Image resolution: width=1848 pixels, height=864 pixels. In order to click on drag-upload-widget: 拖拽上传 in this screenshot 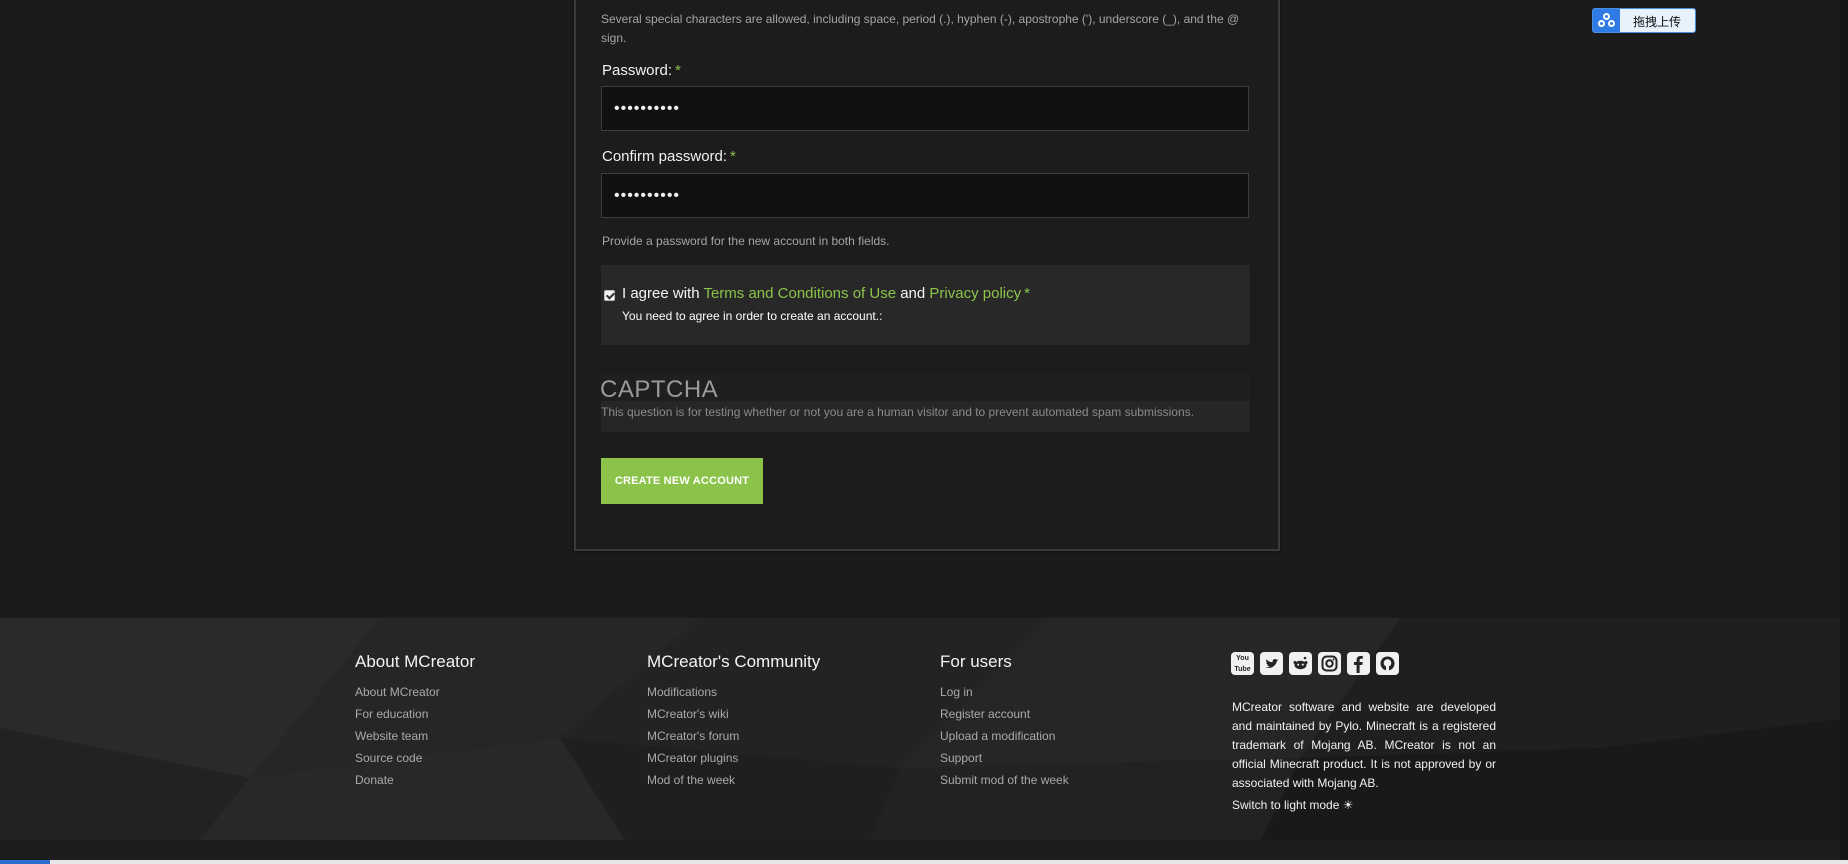, I will do `click(1644, 20)`.